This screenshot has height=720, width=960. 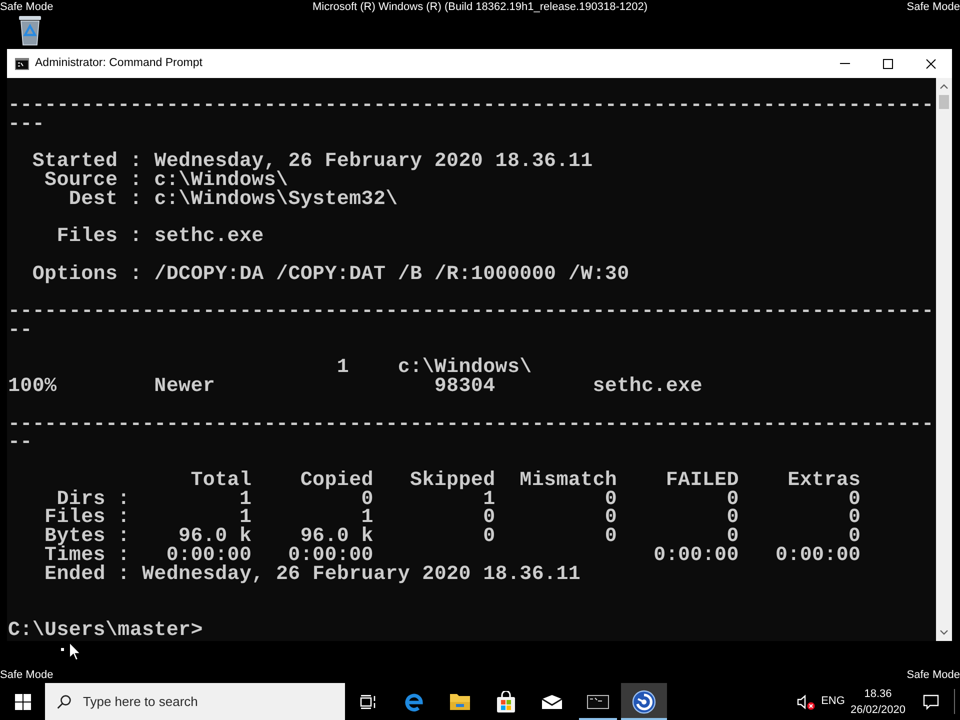 What do you see at coordinates (118, 63) in the screenshot?
I see `window-title: Administrator: Command Prompt` at bounding box center [118, 63].